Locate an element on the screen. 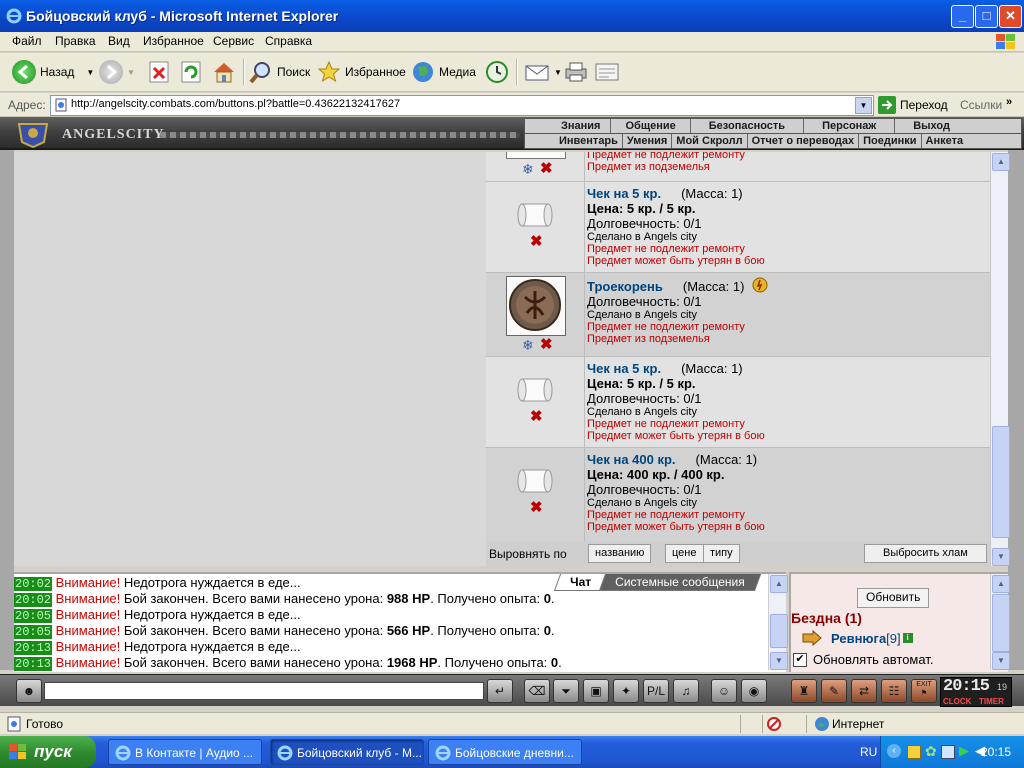 The height and width of the screenshot is (768, 1024). tray-flower-icon: ✿ is located at coordinates (931, 751).